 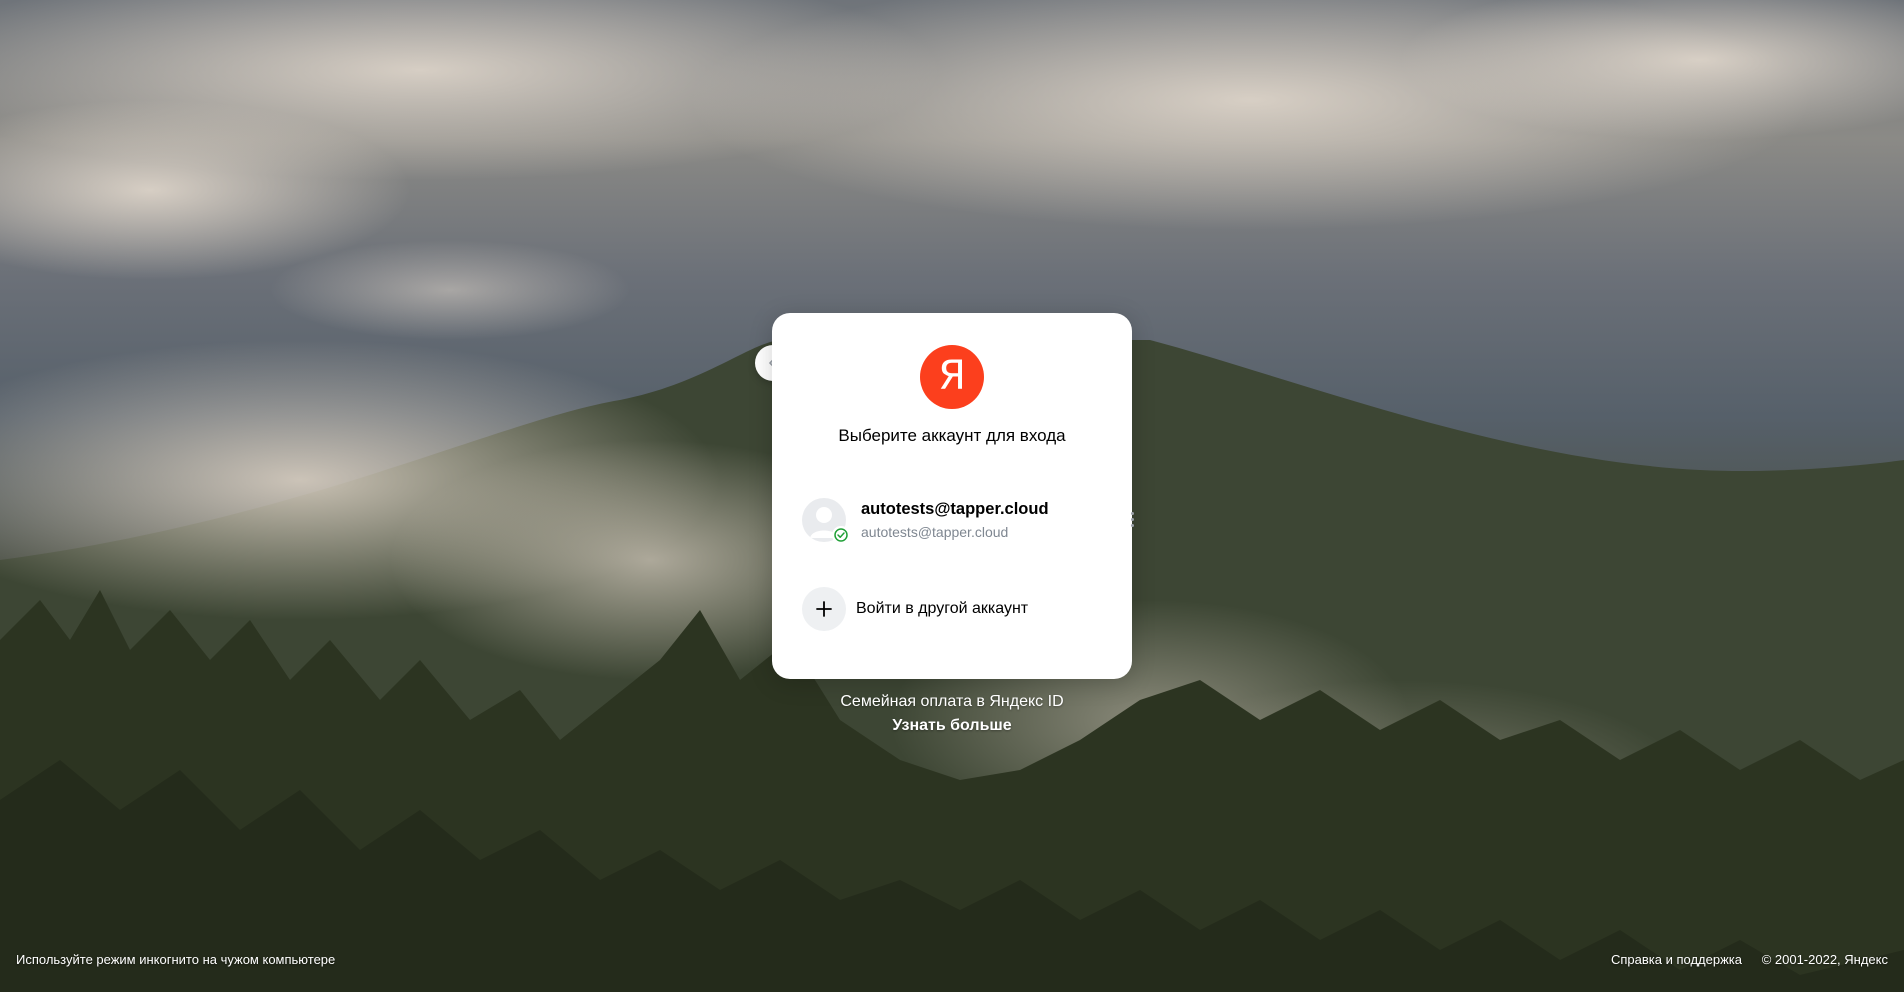 What do you see at coordinates (1676, 959) in the screenshot?
I see `help-support-link: Справка и поддержка` at bounding box center [1676, 959].